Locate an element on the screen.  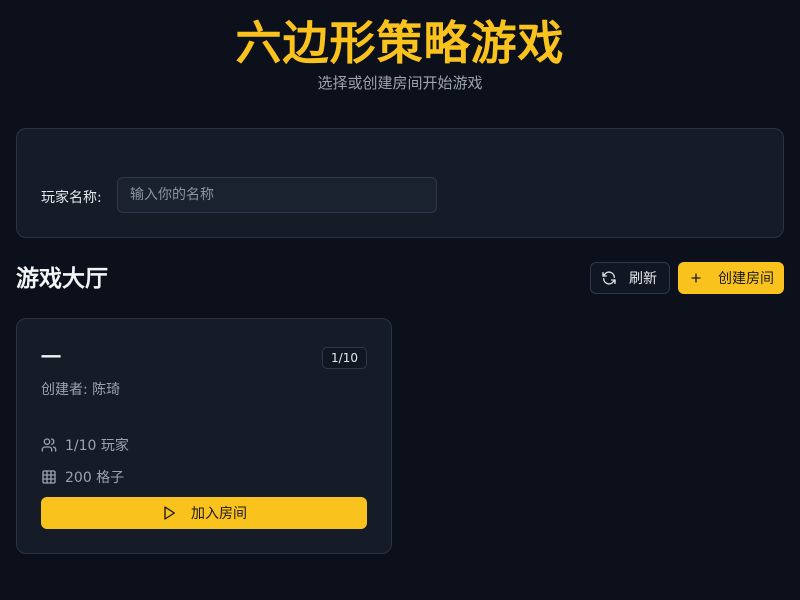
join-room-button: 加入房间 is located at coordinates (204, 513).